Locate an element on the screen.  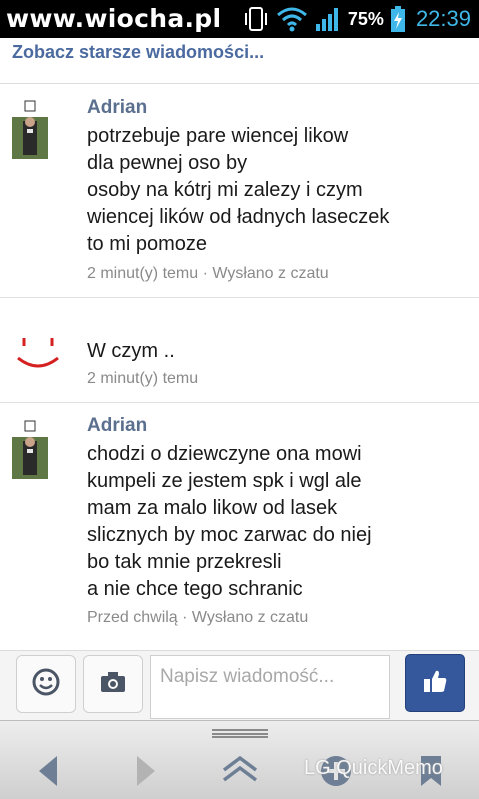
thumbs-up-icon is located at coordinates (435, 683).